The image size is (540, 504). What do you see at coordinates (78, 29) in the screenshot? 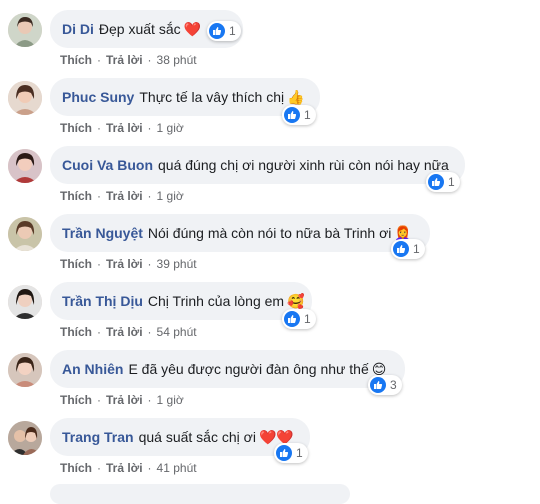
I see `comment-author: Di Di` at bounding box center [78, 29].